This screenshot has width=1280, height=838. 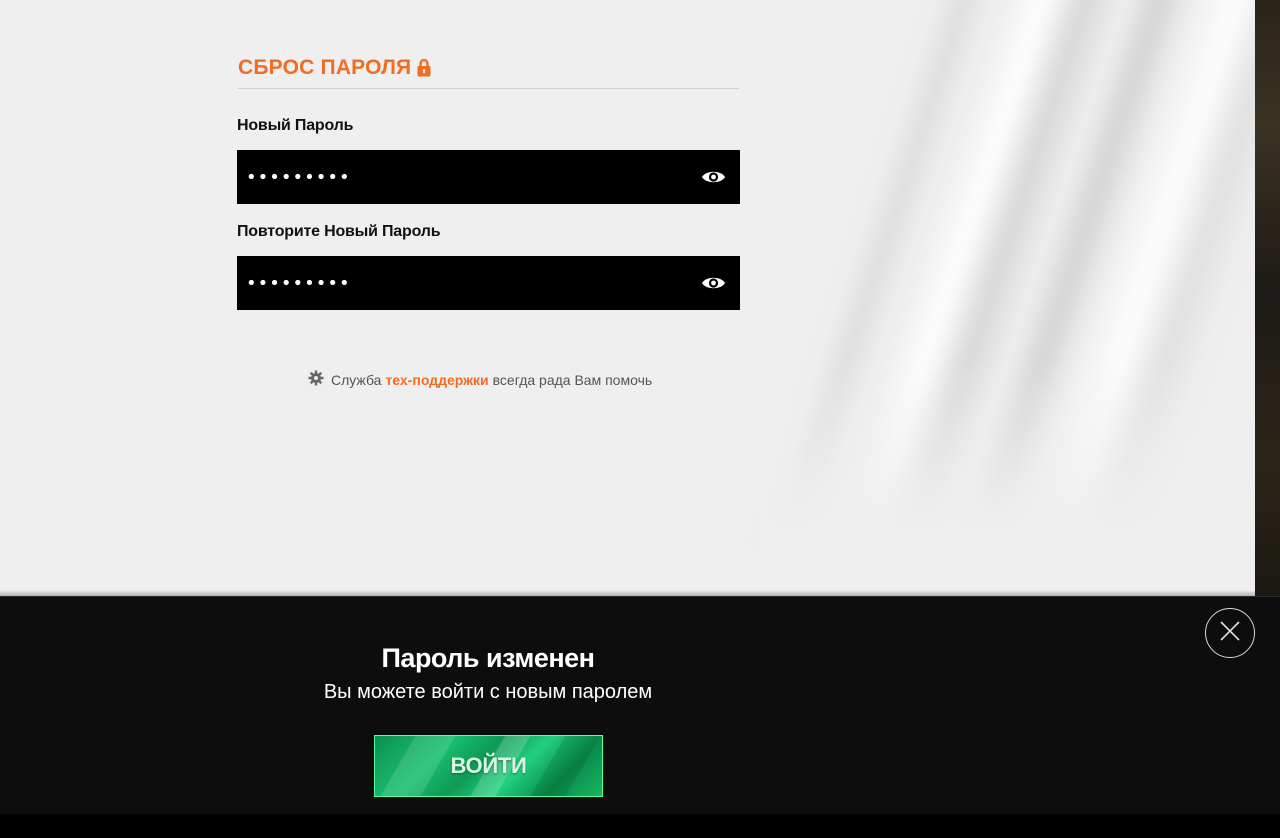 I want to click on login-button-label: ВОЙТИ, so click(x=488, y=765).